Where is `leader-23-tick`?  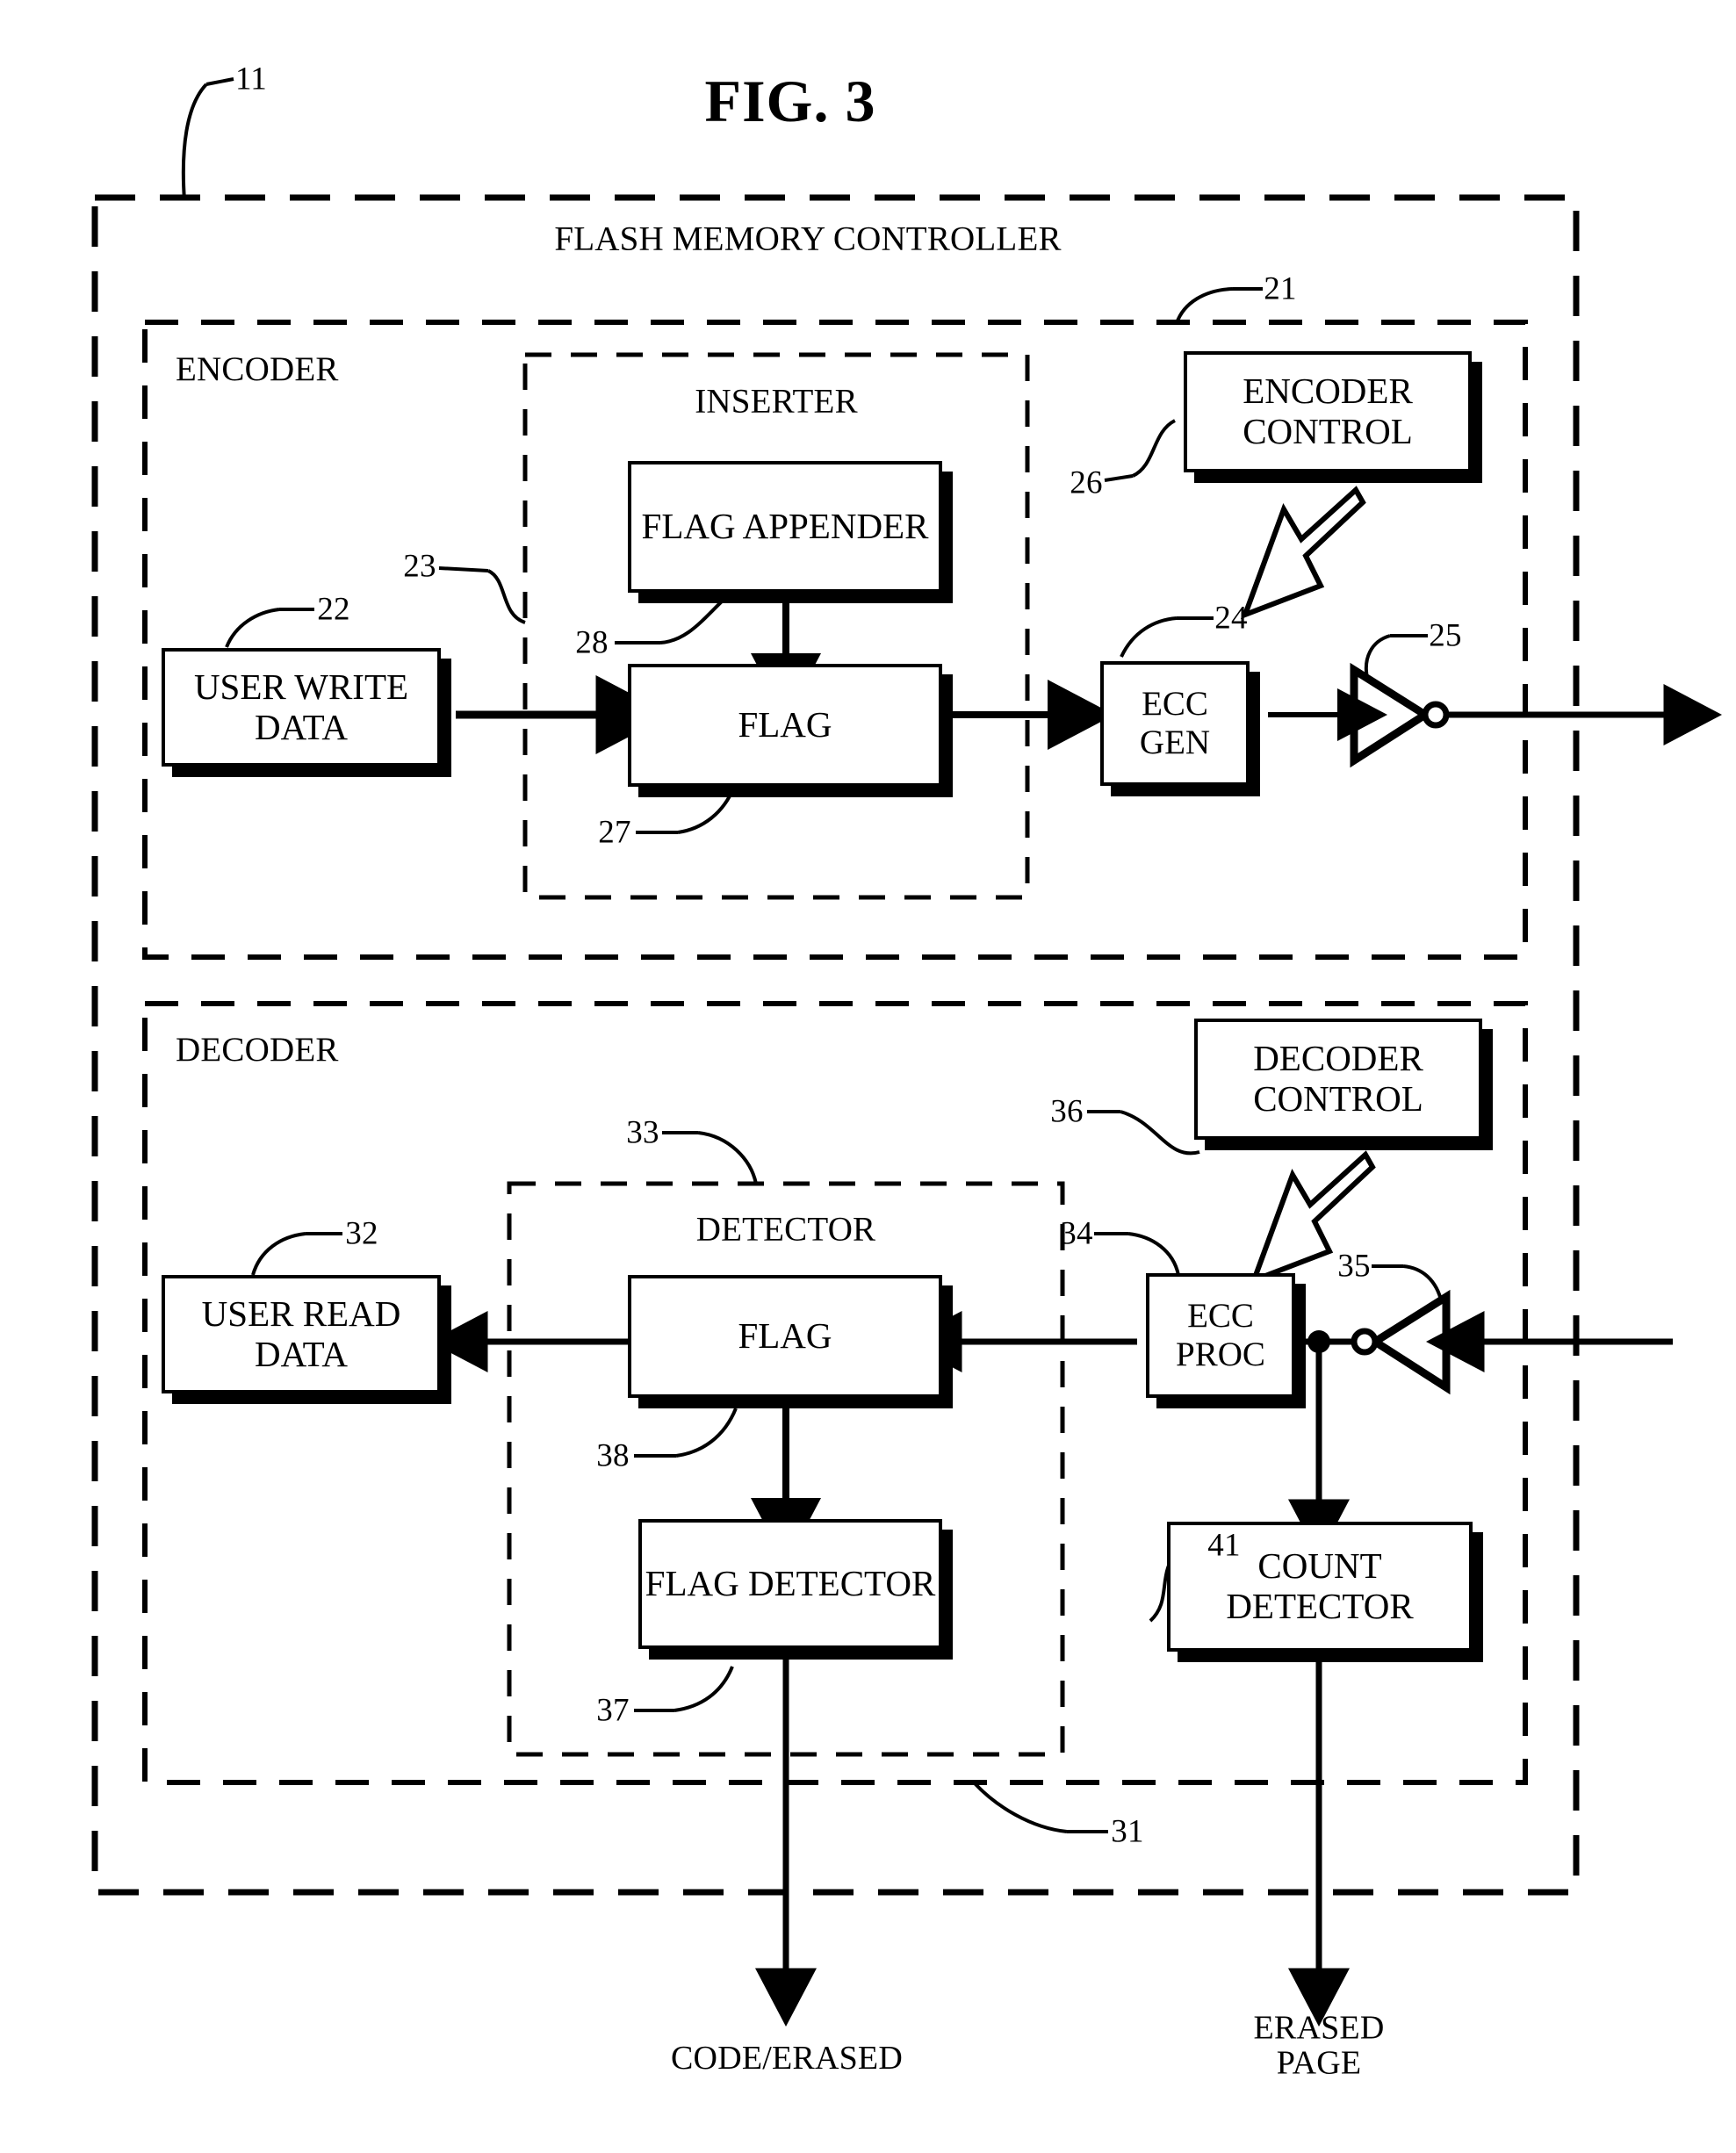 leader-23-tick is located at coordinates (463, 569).